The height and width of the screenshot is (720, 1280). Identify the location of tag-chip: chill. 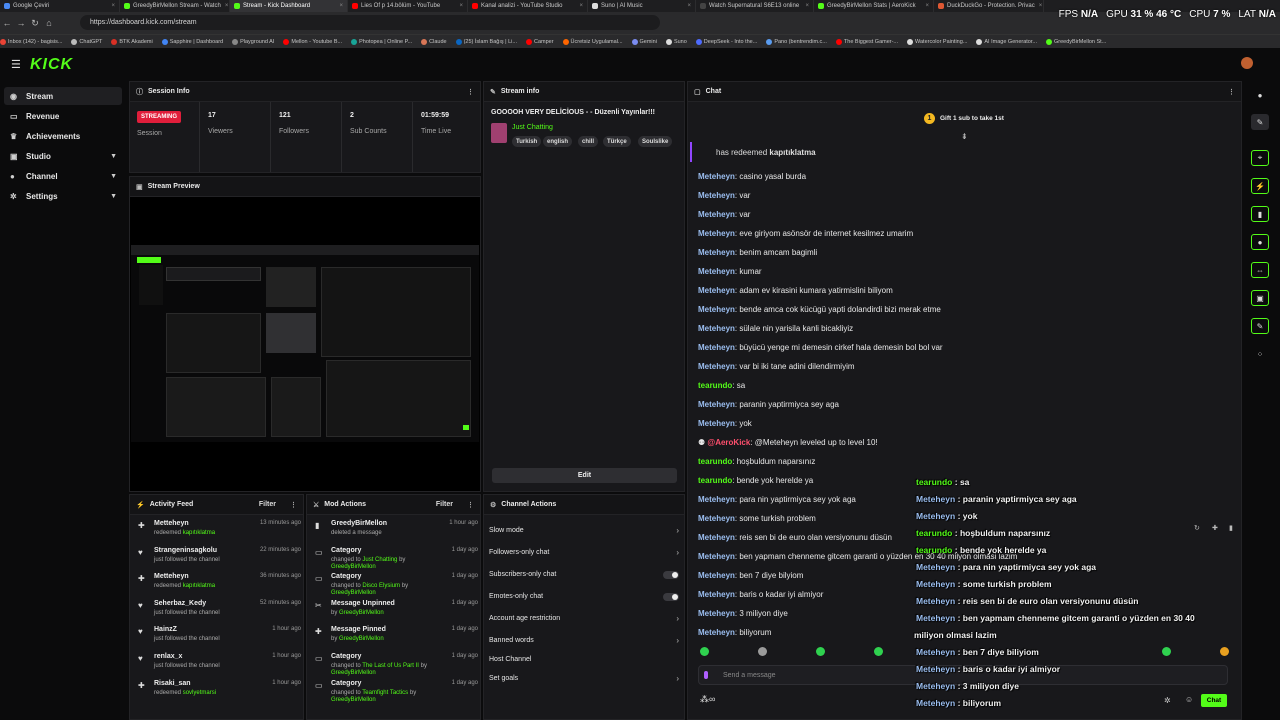
(588, 141).